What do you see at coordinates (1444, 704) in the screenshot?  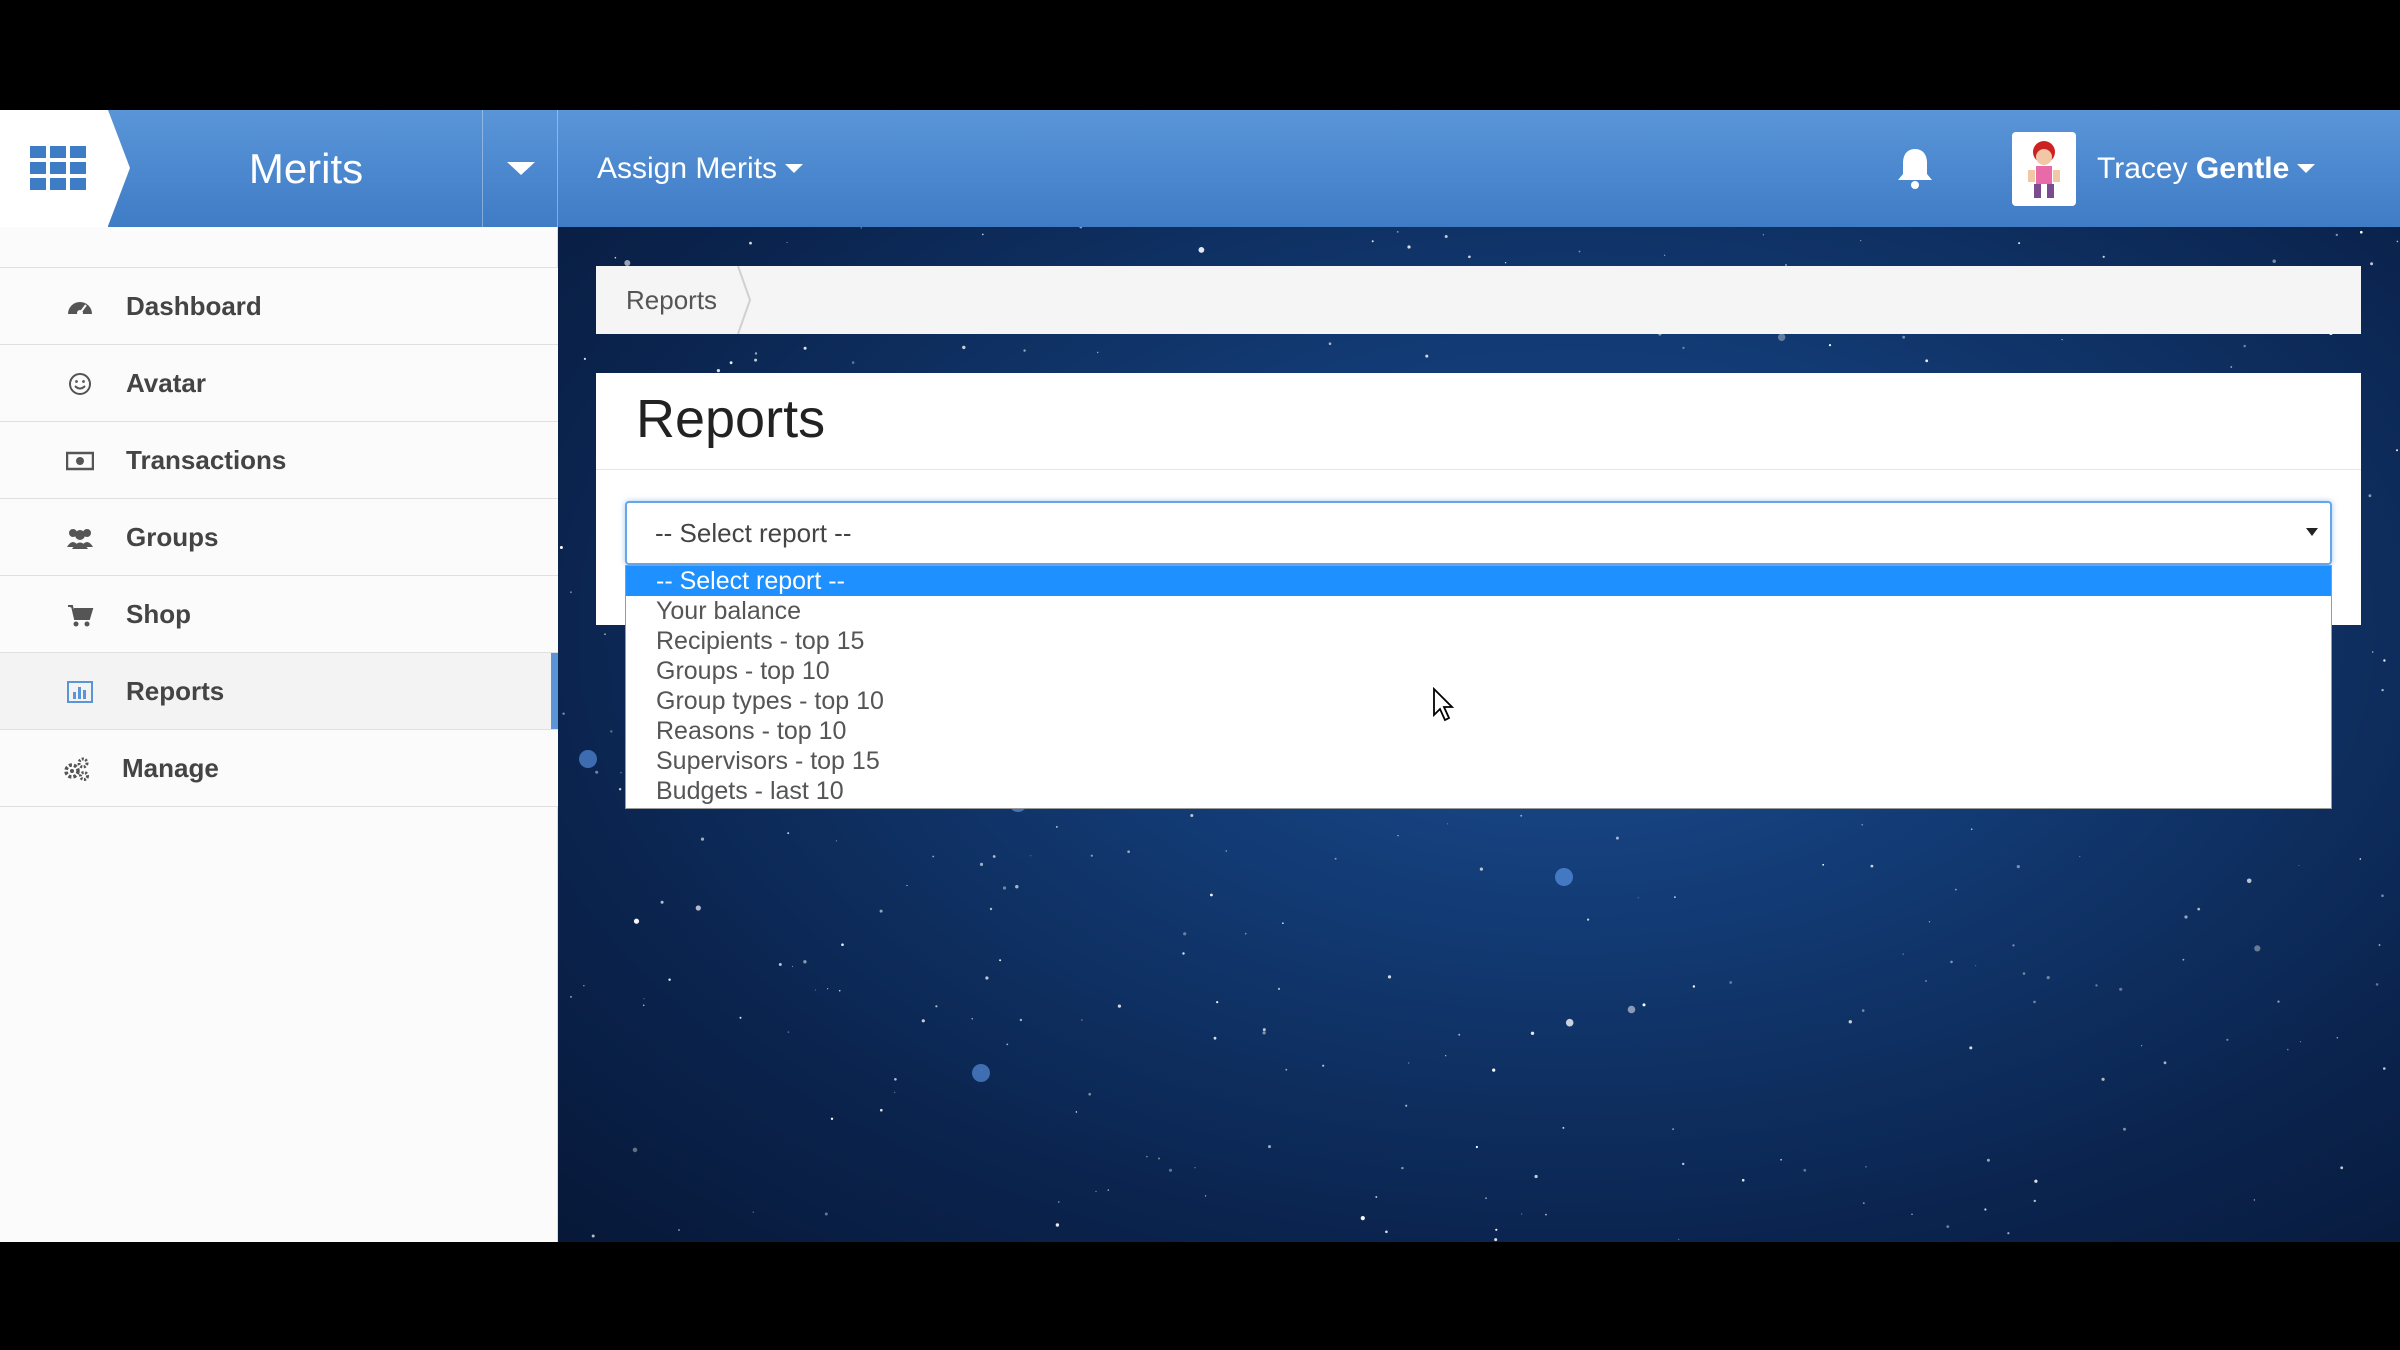 I see `mouse-cursor-icon` at bounding box center [1444, 704].